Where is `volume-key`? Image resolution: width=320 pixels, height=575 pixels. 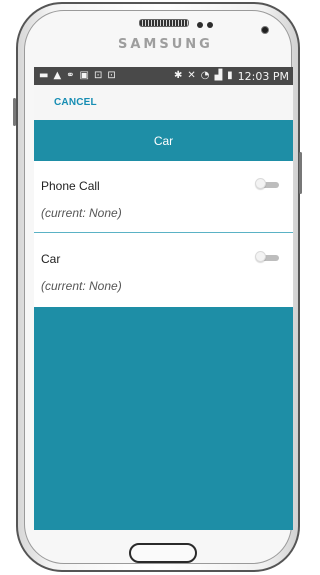
volume-key is located at coordinates (14, 112).